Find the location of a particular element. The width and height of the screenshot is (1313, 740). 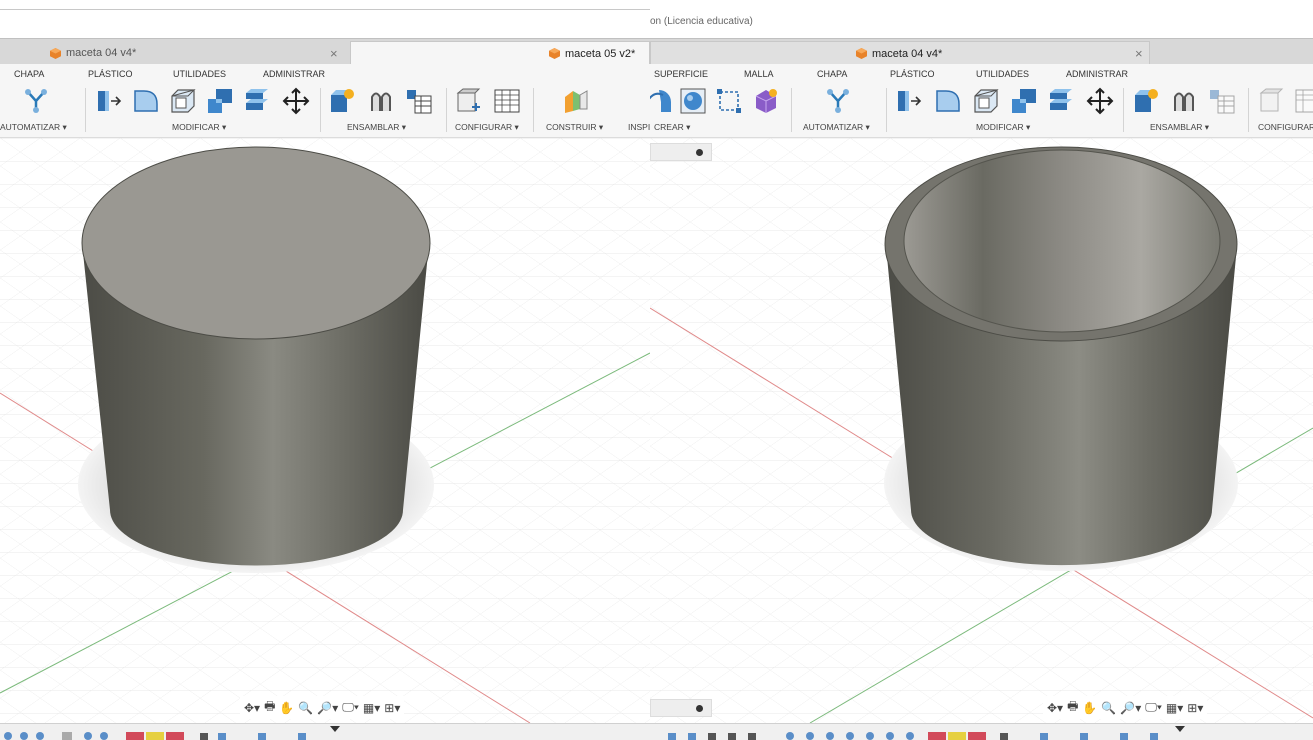

cylinder-top-face is located at coordinates (256, 243).